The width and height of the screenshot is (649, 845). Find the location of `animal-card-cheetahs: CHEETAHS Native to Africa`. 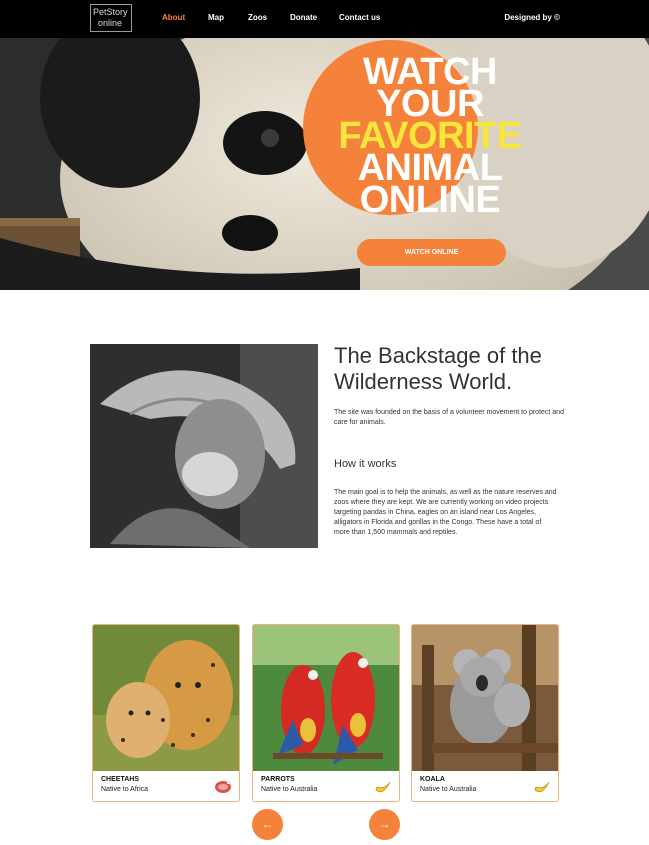

animal-card-cheetahs: CHEETAHS Native to Africa is located at coordinates (166, 713).